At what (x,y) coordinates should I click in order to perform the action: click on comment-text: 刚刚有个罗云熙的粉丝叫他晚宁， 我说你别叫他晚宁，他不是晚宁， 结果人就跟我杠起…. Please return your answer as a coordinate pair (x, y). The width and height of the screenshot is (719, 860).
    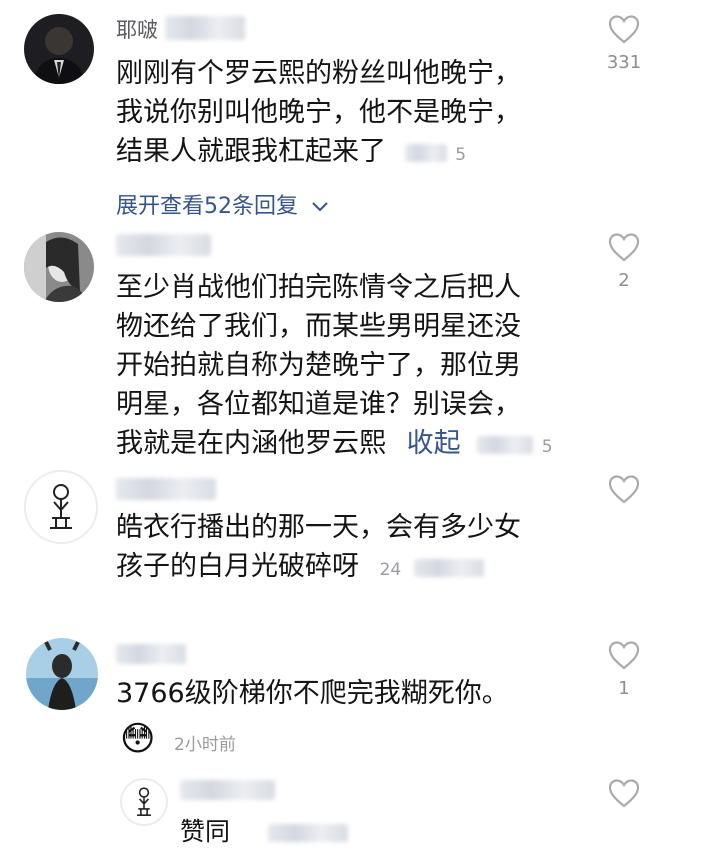
    Looking at the image, I should click on (351, 114).